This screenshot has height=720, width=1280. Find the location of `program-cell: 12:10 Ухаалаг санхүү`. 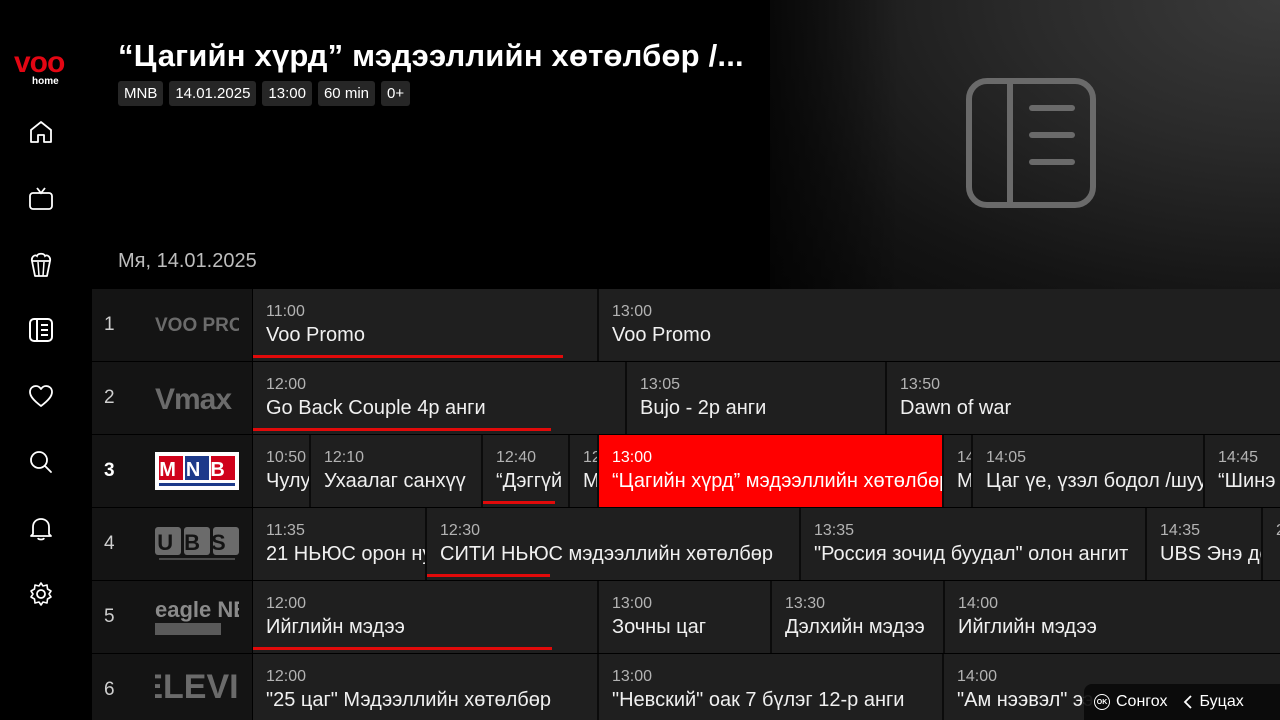

program-cell: 12:10 Ухаалаг санхүү is located at coordinates (397, 471).